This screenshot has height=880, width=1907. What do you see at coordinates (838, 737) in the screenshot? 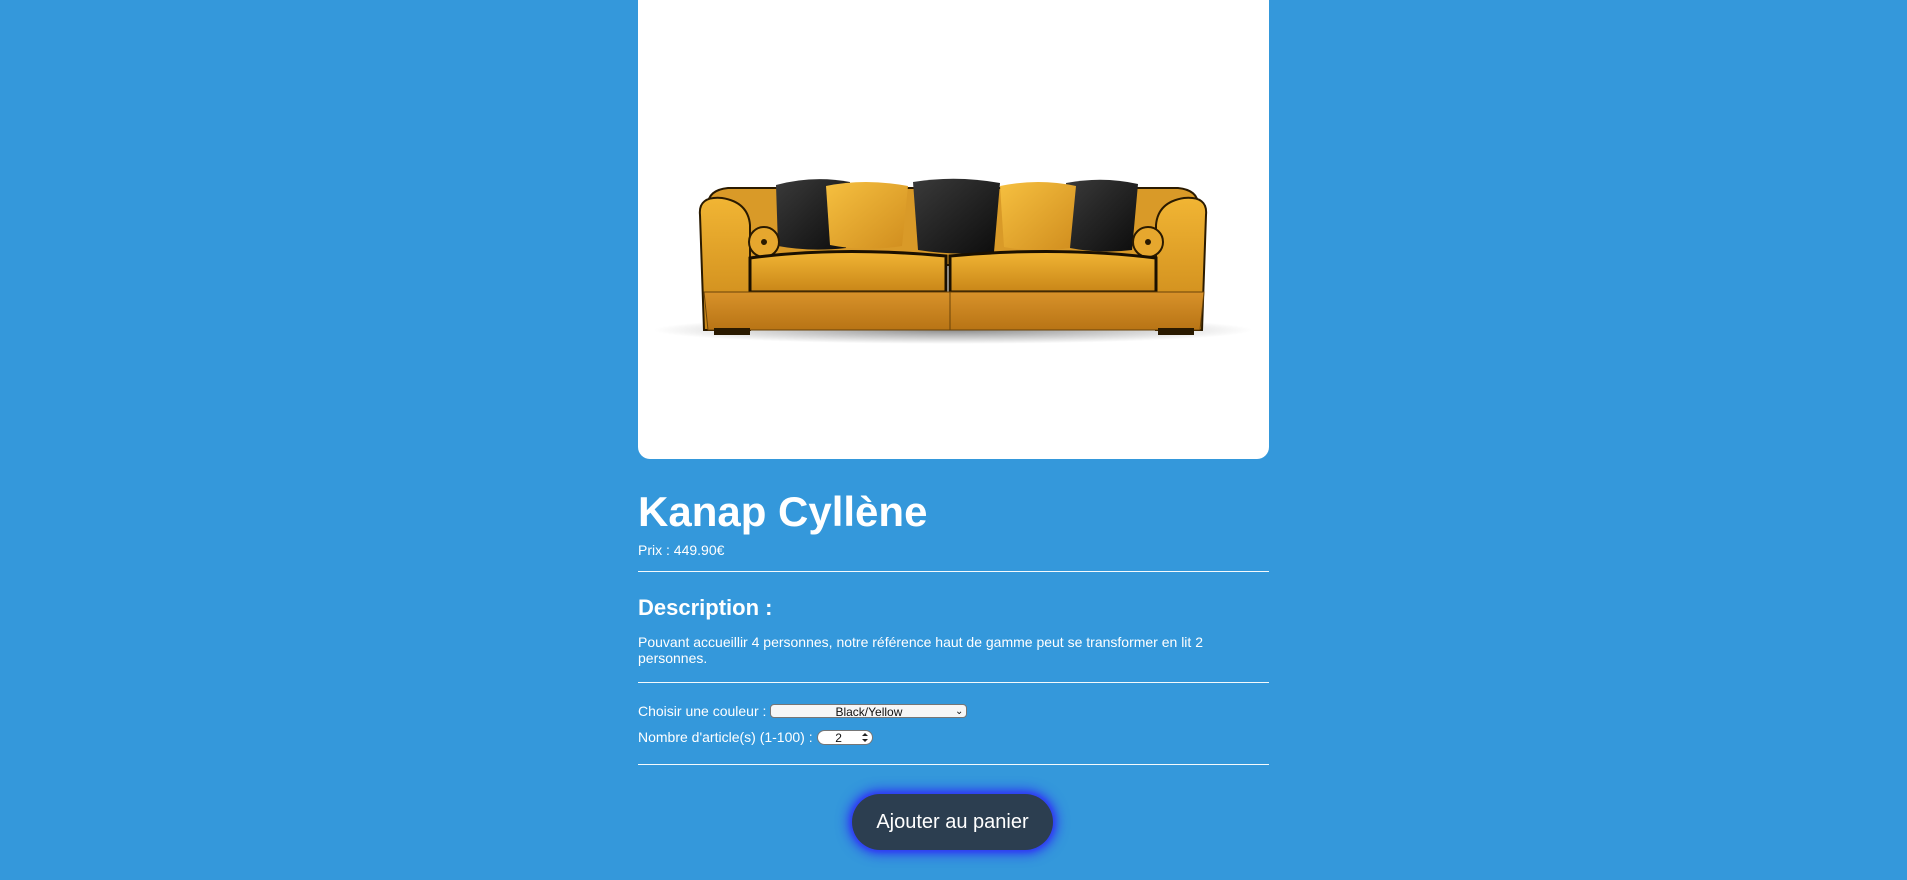
I see `quantity-value: 2` at bounding box center [838, 737].